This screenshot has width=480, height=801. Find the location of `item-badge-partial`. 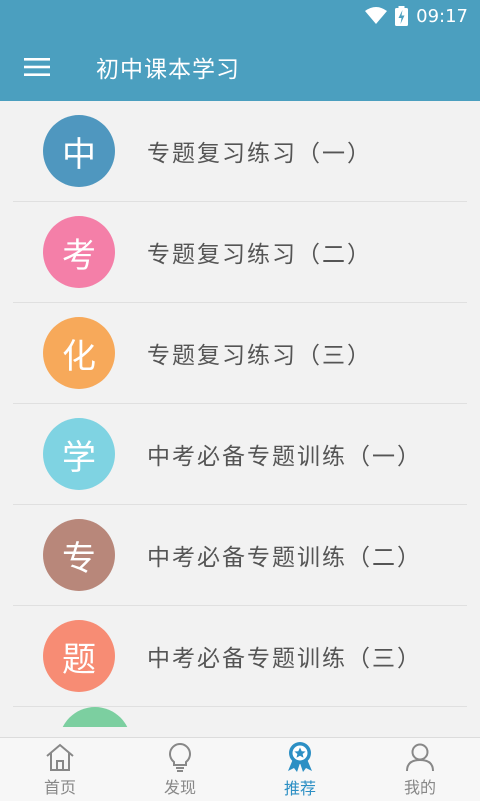

item-badge-partial is located at coordinates (95, 717).